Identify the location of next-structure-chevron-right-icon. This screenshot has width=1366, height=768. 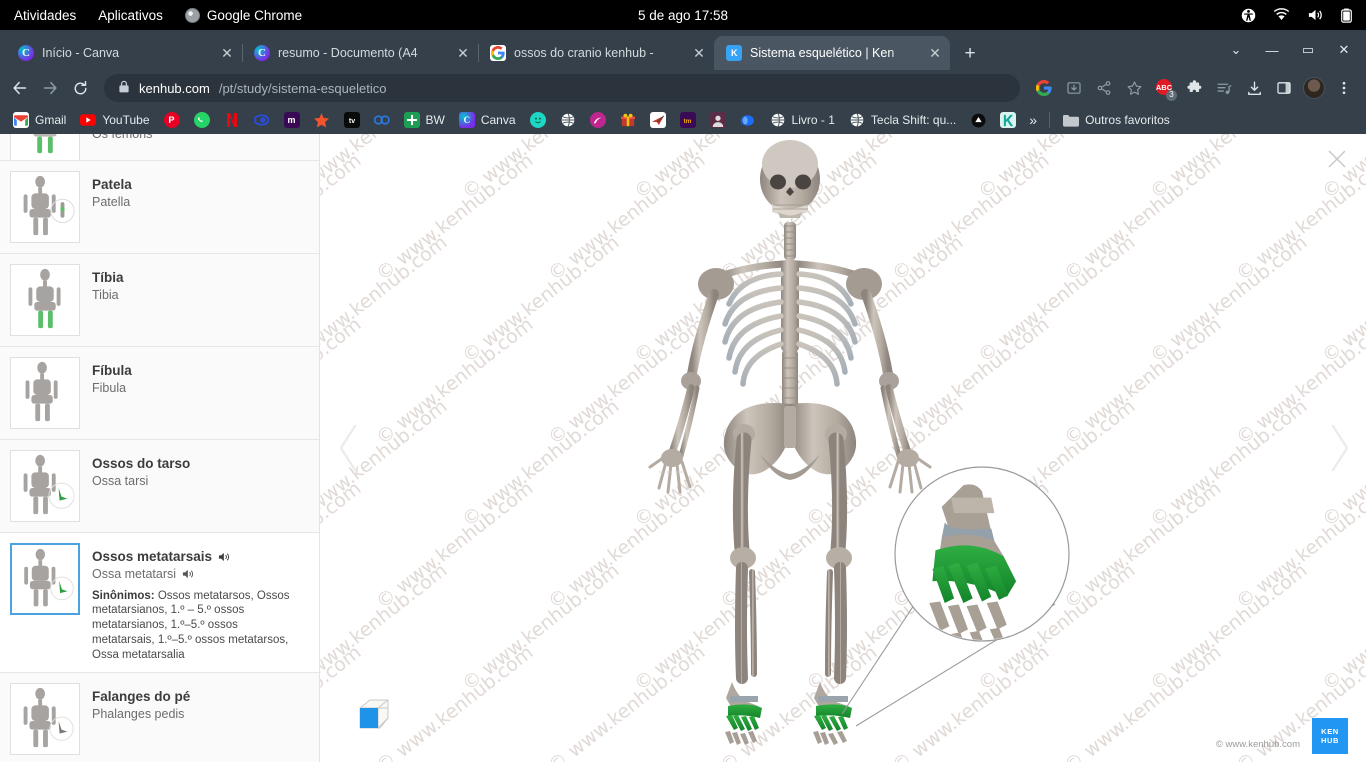
(1339, 448).